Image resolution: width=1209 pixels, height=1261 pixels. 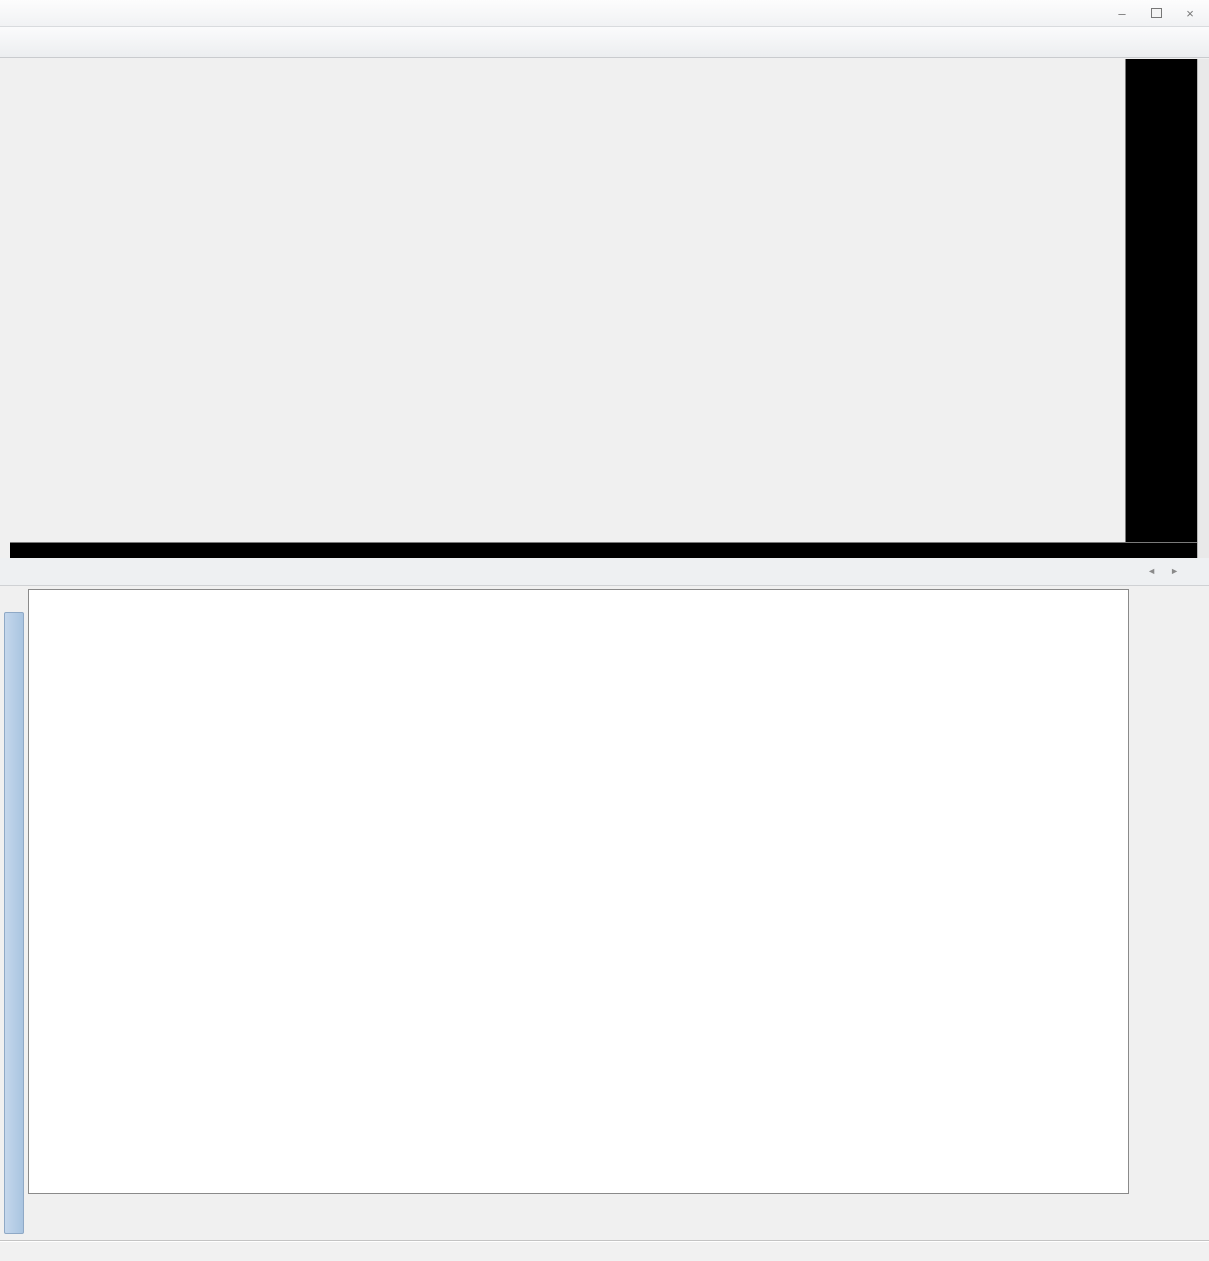 What do you see at coordinates (1161, 308) in the screenshot?
I see `price-scale` at bounding box center [1161, 308].